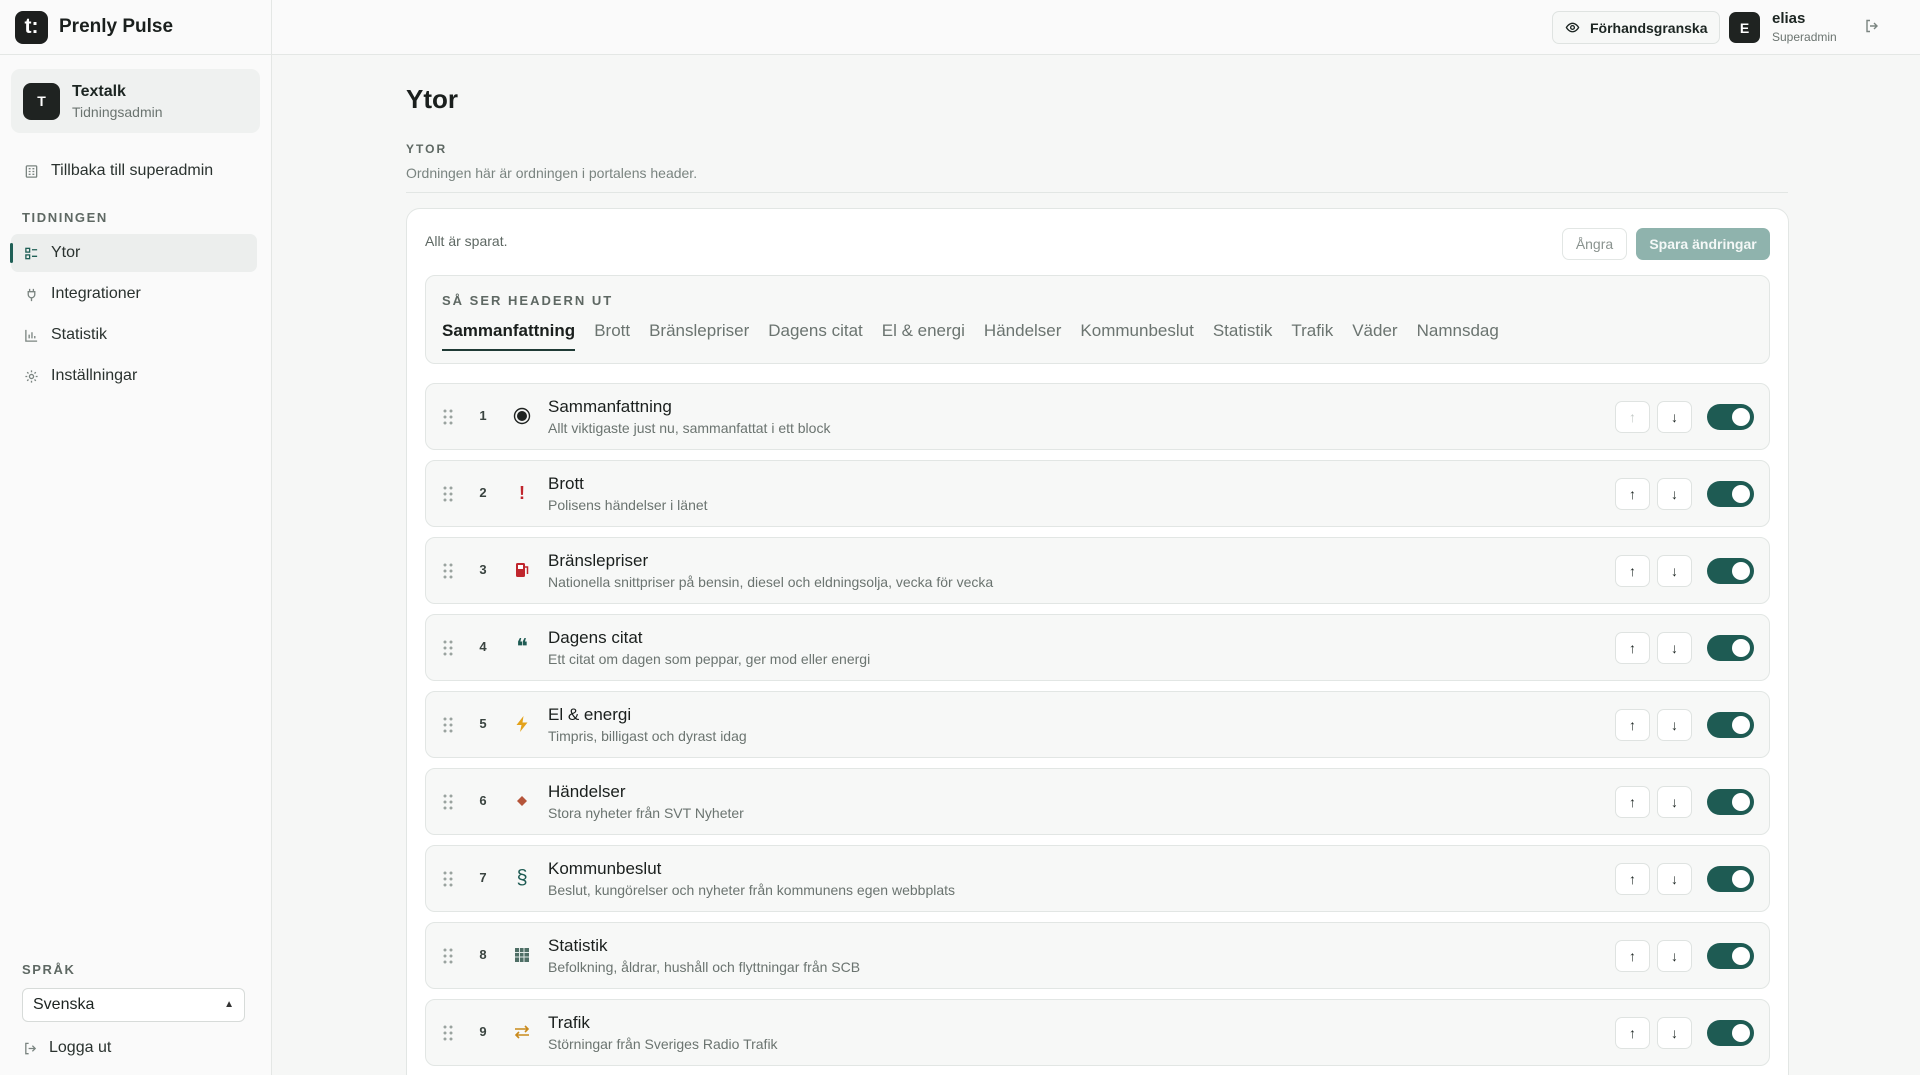 This screenshot has width=1920, height=1075. I want to click on sidebar-item-installningar: Inställningar, so click(134, 376).